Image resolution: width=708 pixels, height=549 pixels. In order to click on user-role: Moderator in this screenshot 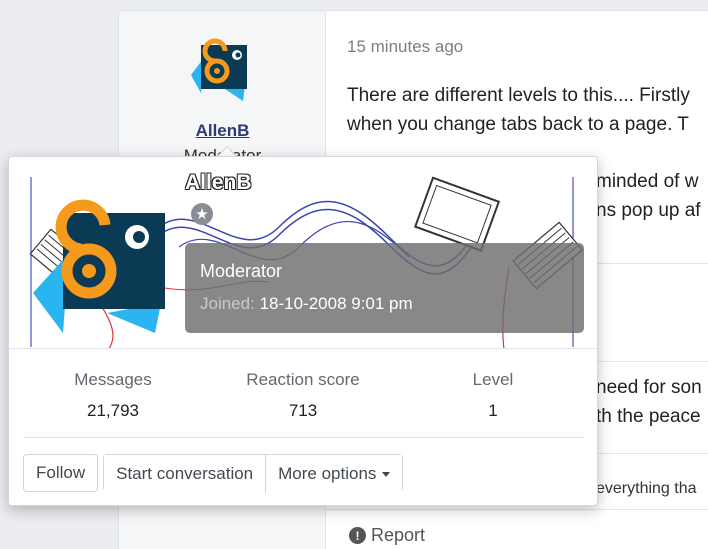, I will do `click(241, 271)`.